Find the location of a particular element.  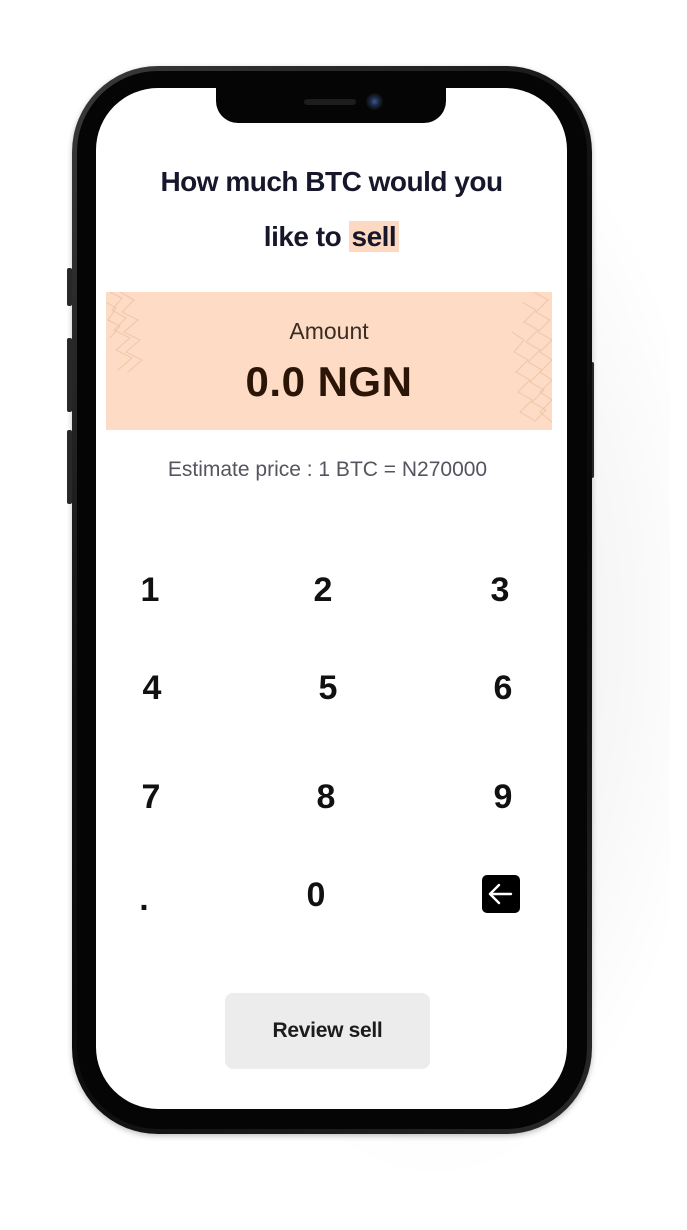

title-highlight-word: sell is located at coordinates (374, 236).